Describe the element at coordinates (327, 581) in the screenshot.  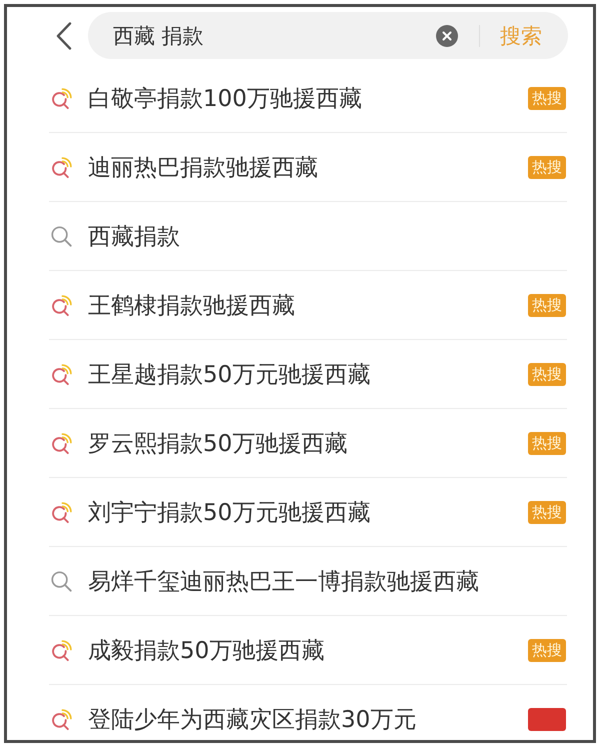
I see `suggestion-text: 易烊千玺迪丽热巴王一博捐款驰援西藏` at that location.